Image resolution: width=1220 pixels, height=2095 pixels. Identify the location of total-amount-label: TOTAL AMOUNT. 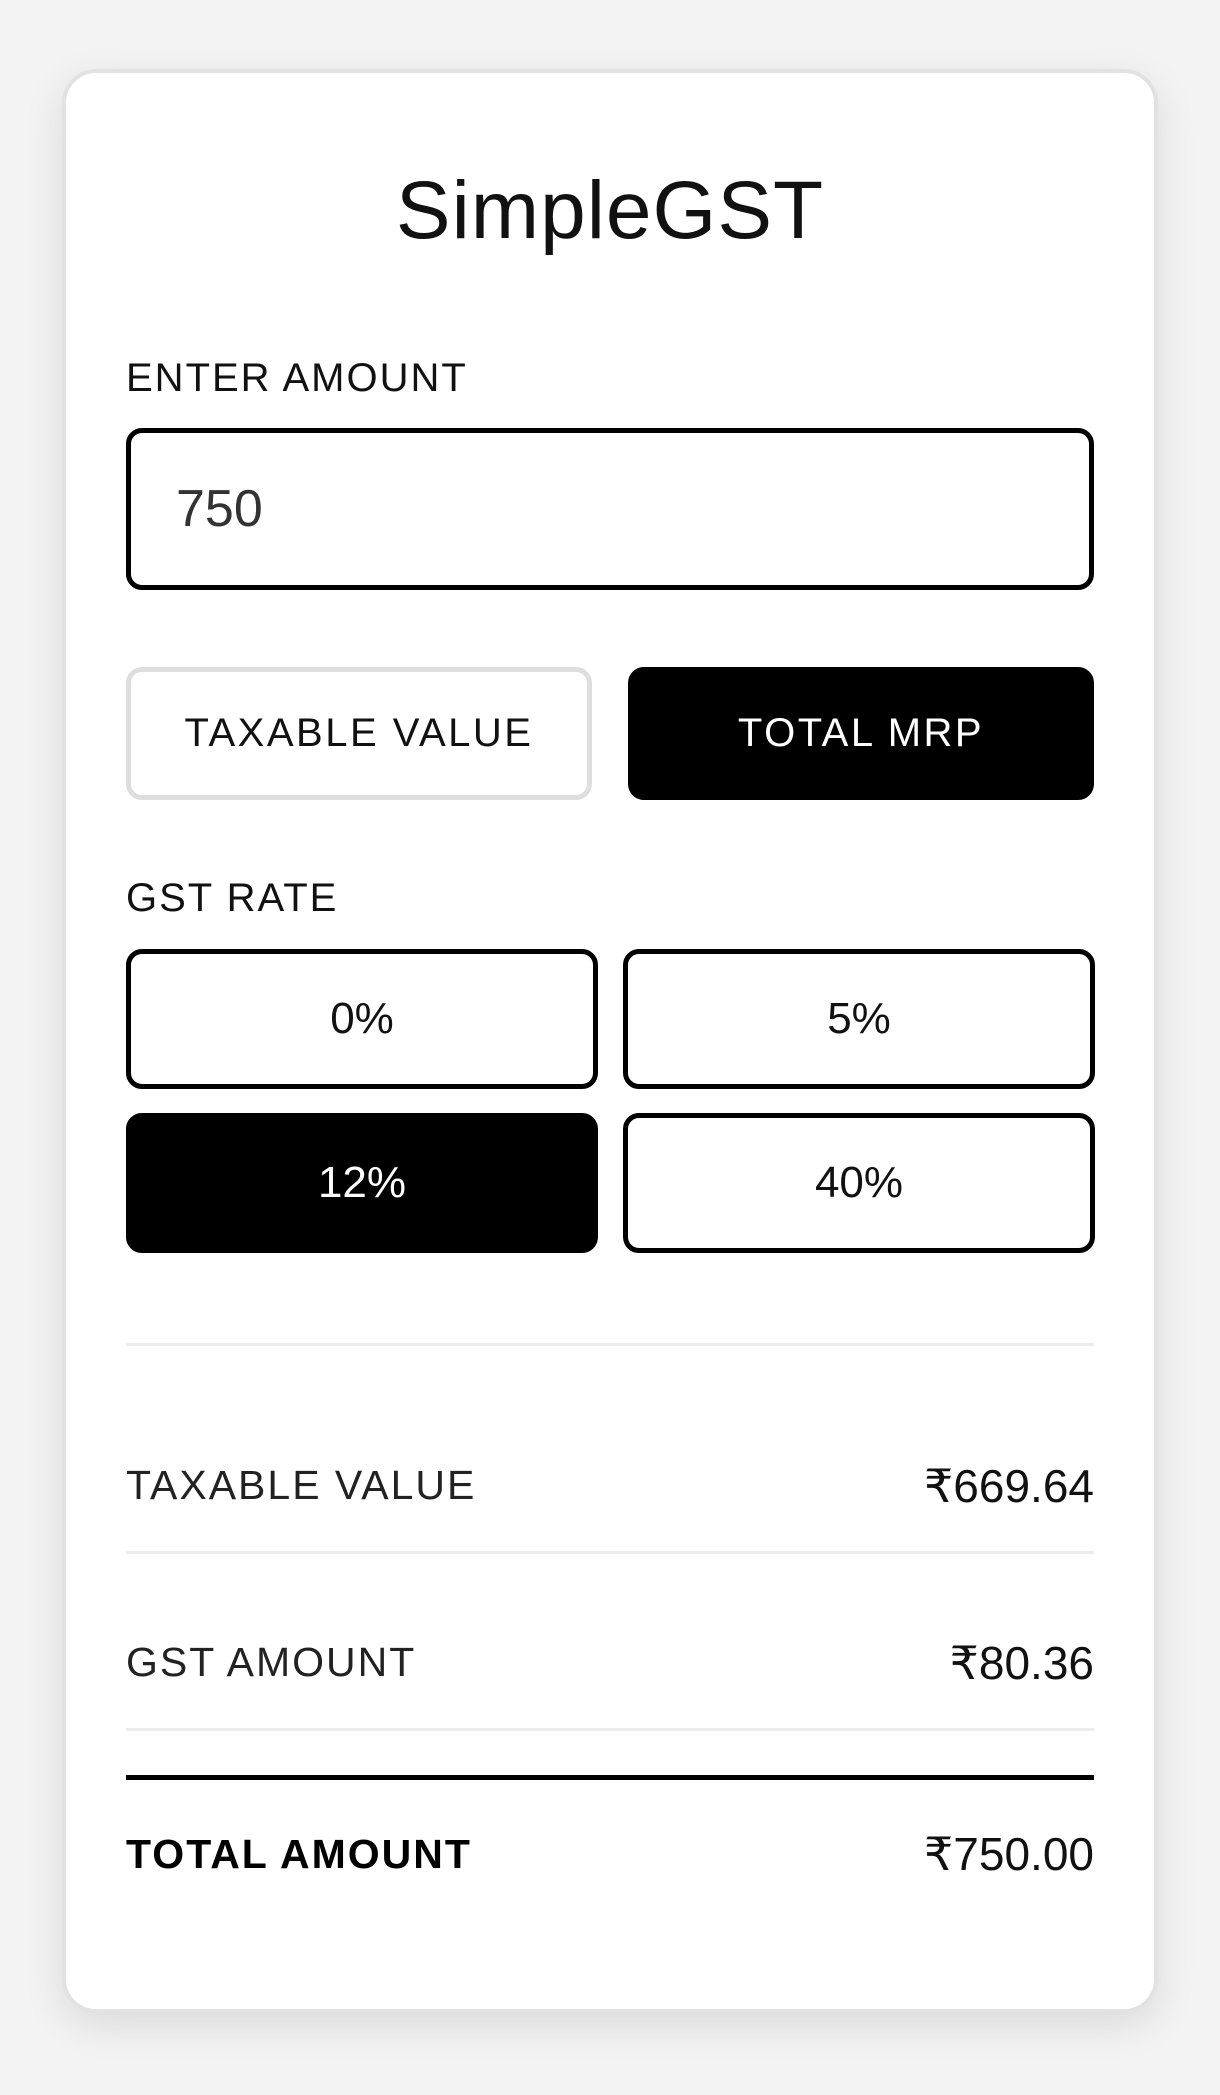
(299, 1854).